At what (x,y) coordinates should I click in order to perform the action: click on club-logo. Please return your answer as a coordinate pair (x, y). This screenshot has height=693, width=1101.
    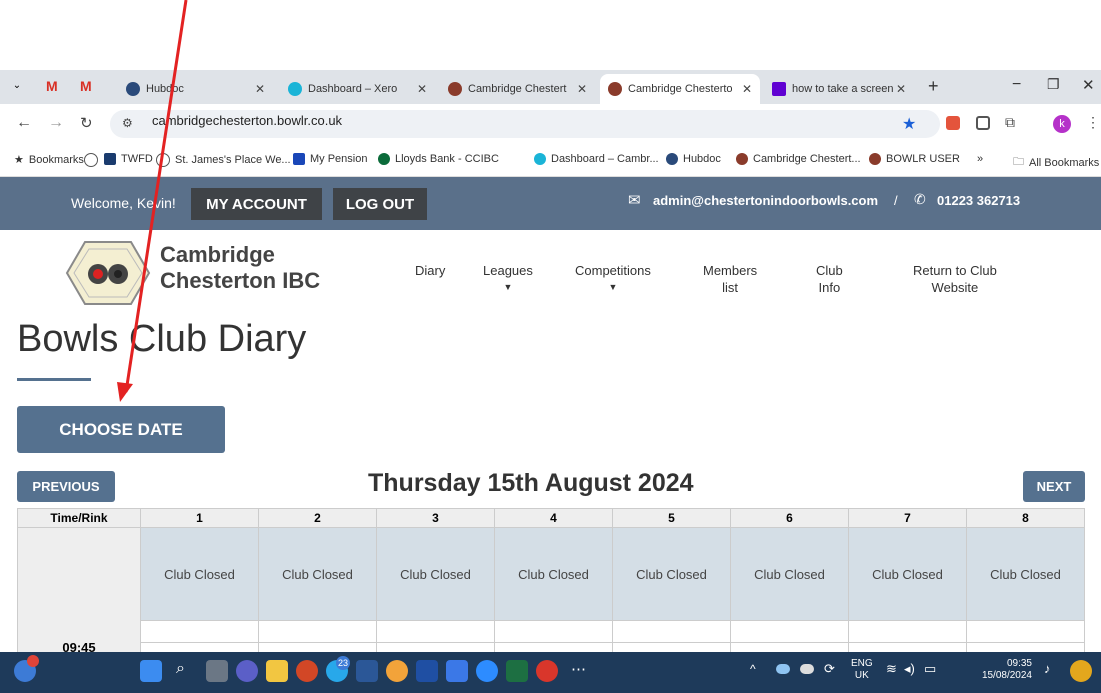
    Looking at the image, I should click on (108, 273).